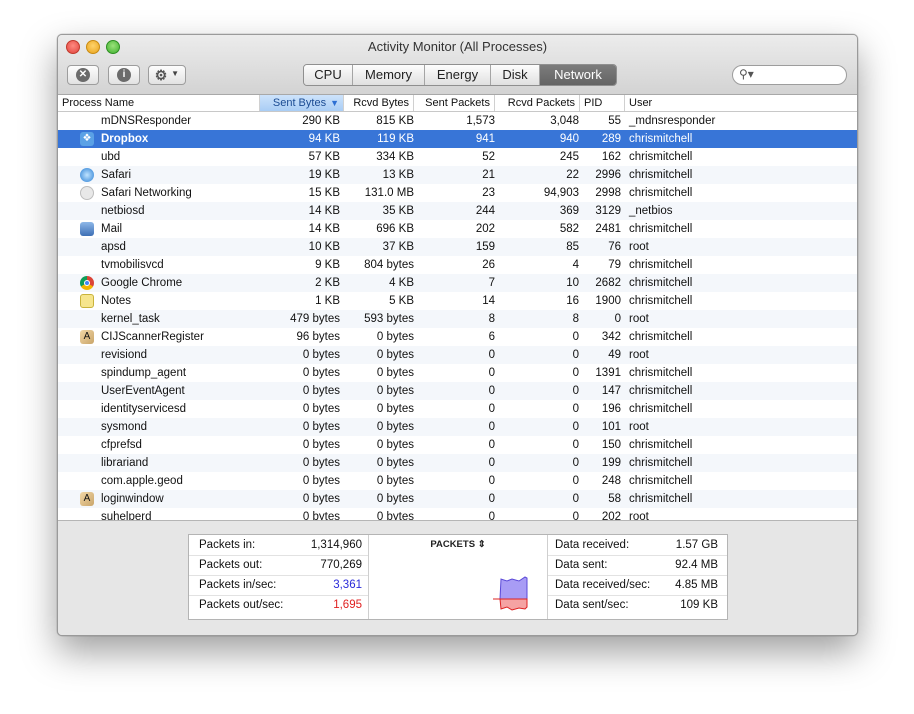  Describe the element at coordinates (395, 229) in the screenshot. I see `rcvd-bytes-value: 696 KB` at that location.